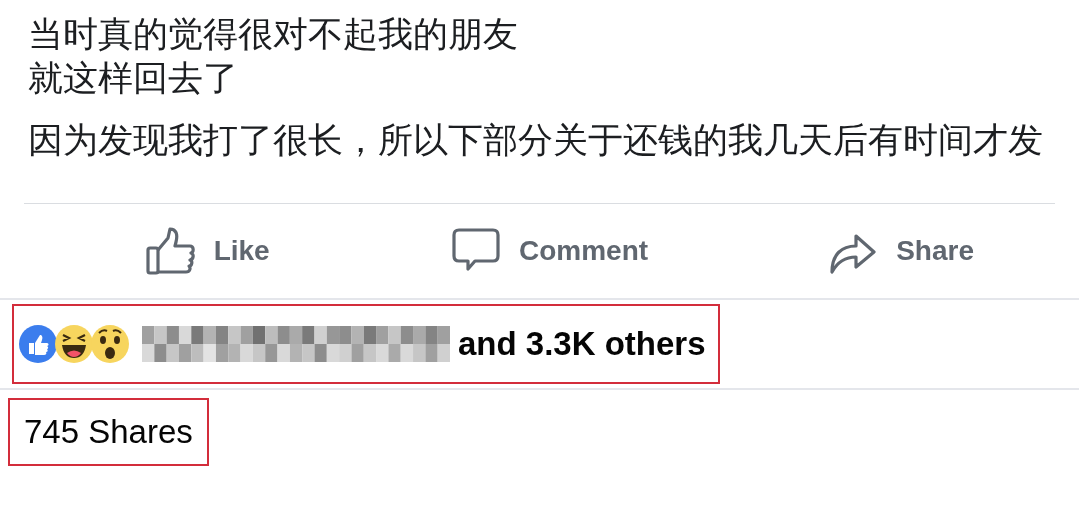  I want to click on comment-button: Comment, so click(559, 251).